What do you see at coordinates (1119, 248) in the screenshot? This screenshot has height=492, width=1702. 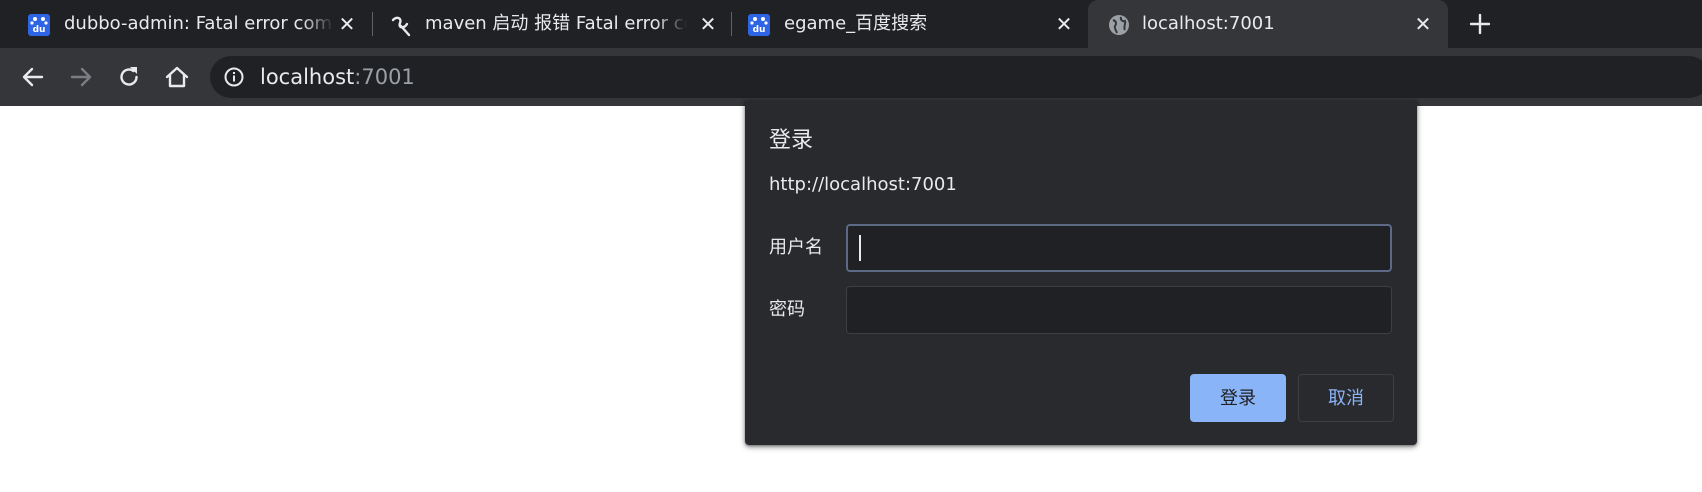 I see `username-input` at bounding box center [1119, 248].